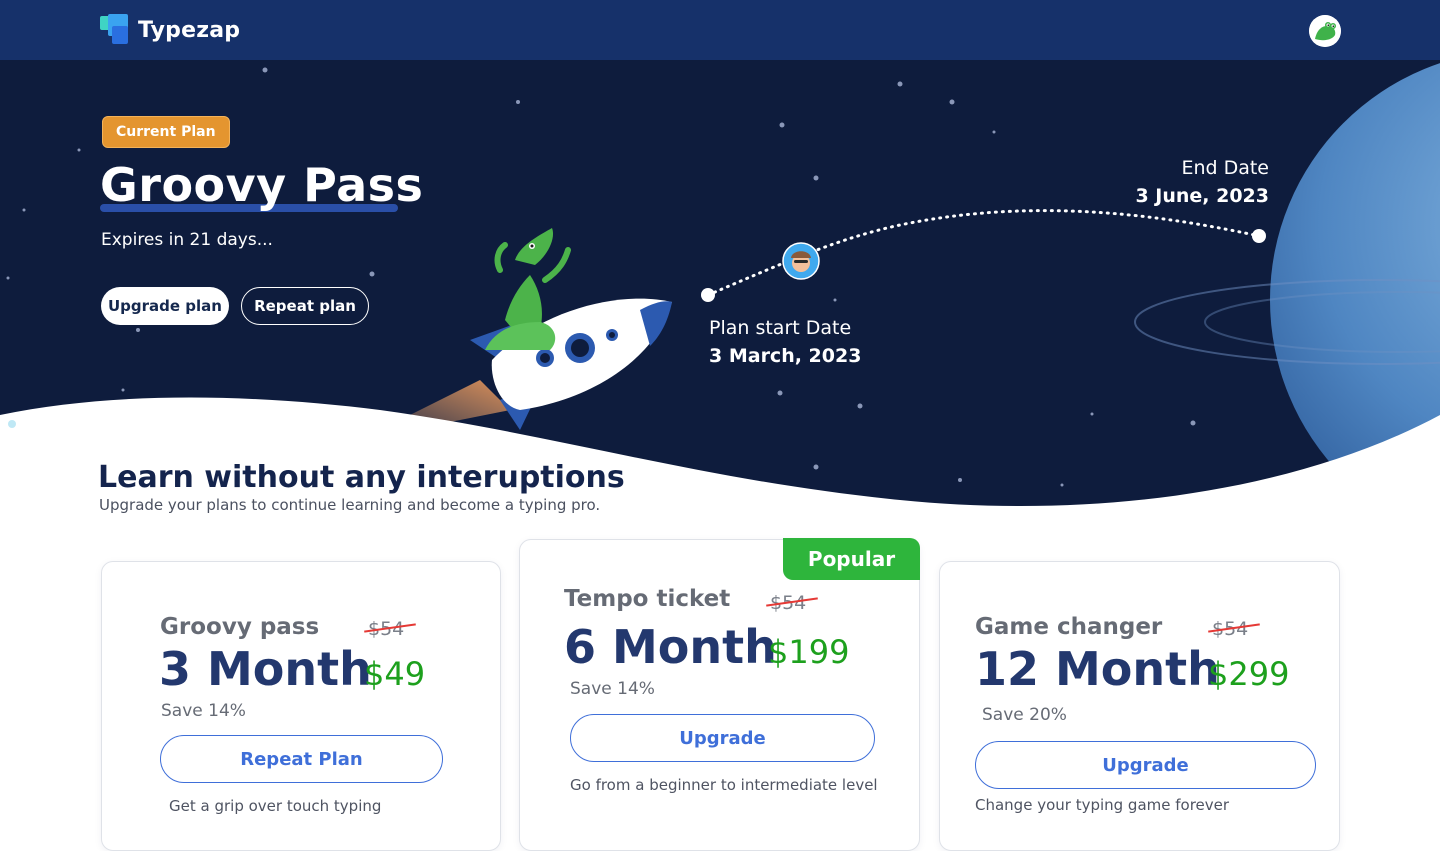  What do you see at coordinates (189, 30) in the screenshot?
I see `app-name: Typezap` at bounding box center [189, 30].